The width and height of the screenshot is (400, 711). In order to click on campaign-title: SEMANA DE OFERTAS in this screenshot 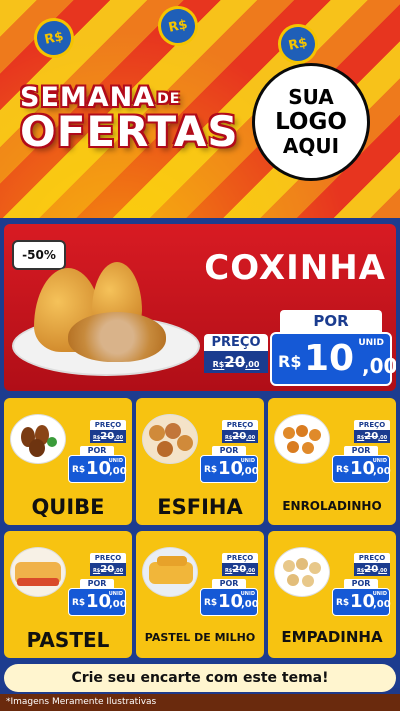, I will do `click(129, 119)`.